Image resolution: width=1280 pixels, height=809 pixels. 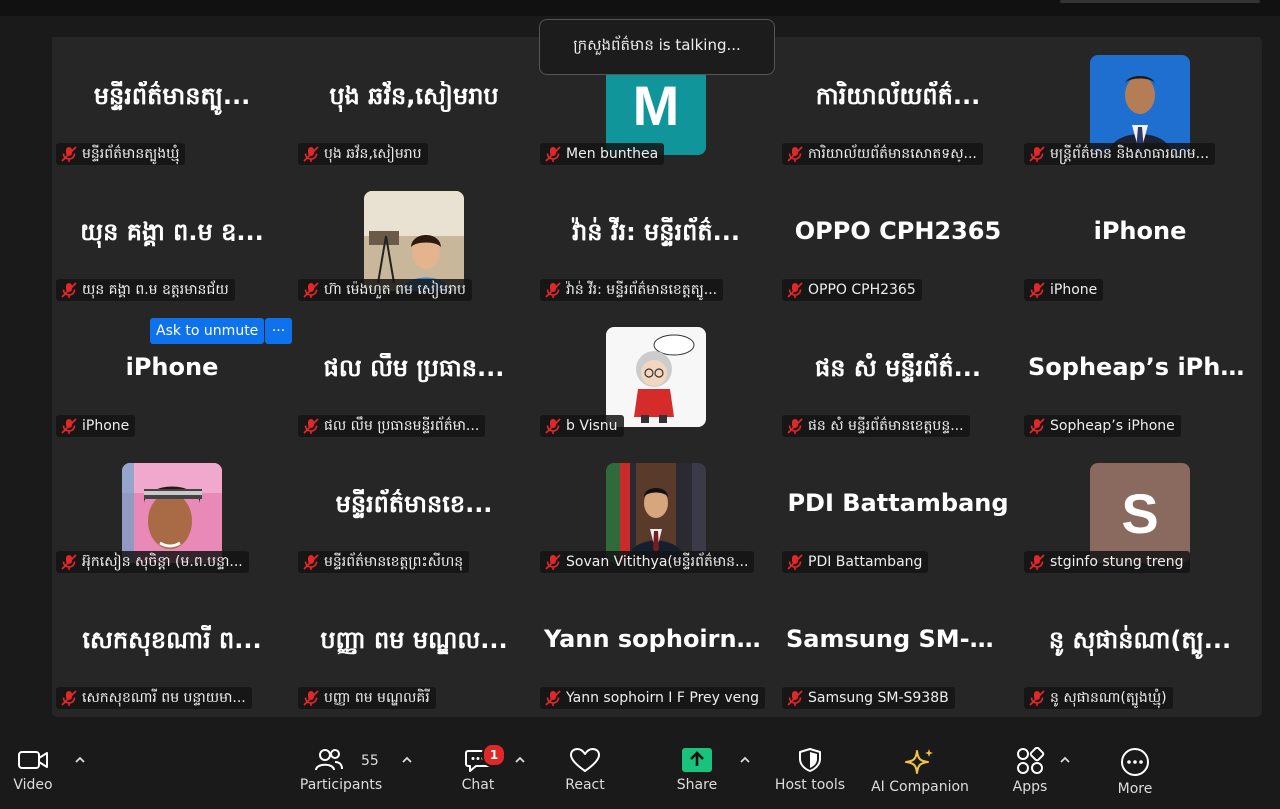 What do you see at coordinates (341, 785) in the screenshot?
I see `participants-label: Participants` at bounding box center [341, 785].